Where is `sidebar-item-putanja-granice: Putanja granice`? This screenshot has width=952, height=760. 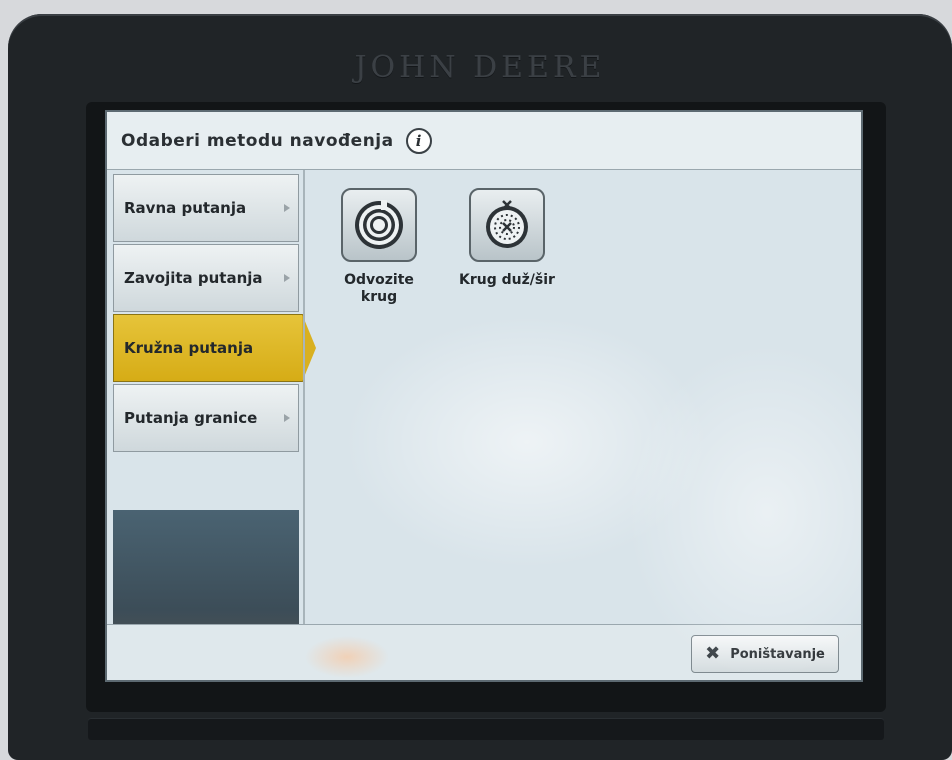
sidebar-item-putanja-granice: Putanja granice is located at coordinates (206, 418).